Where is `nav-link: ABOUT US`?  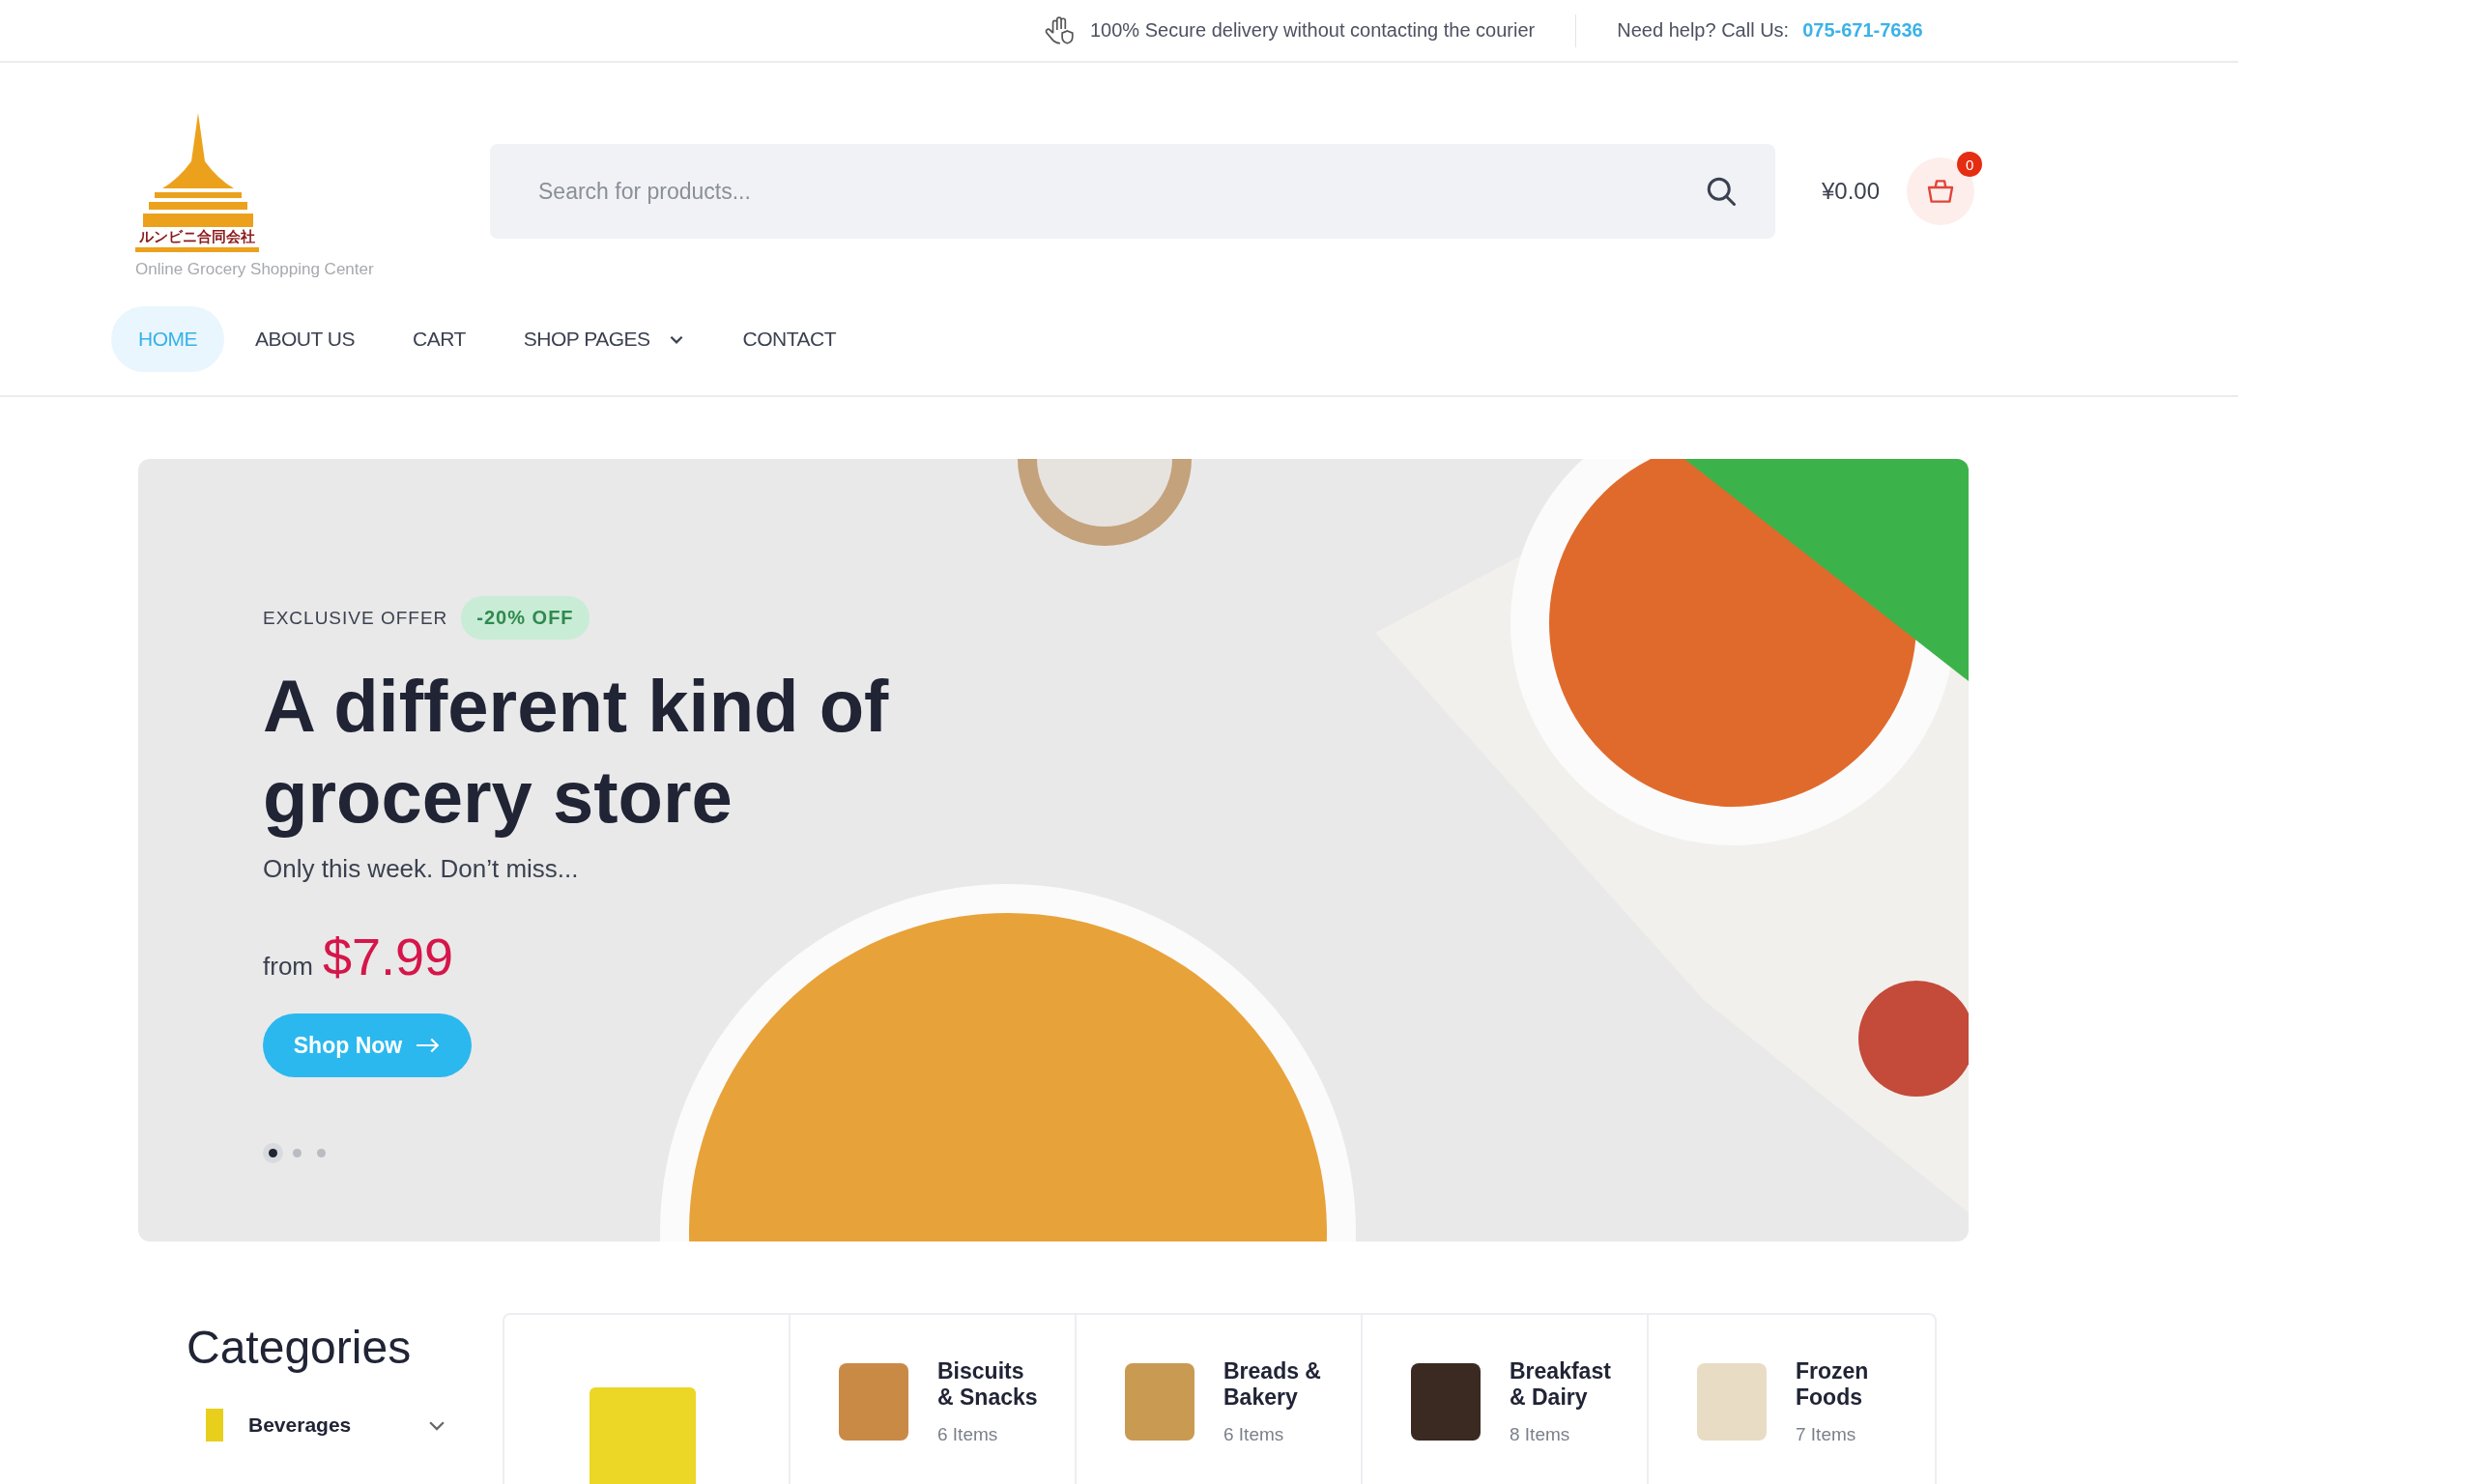 nav-link: ABOUT US is located at coordinates (305, 339).